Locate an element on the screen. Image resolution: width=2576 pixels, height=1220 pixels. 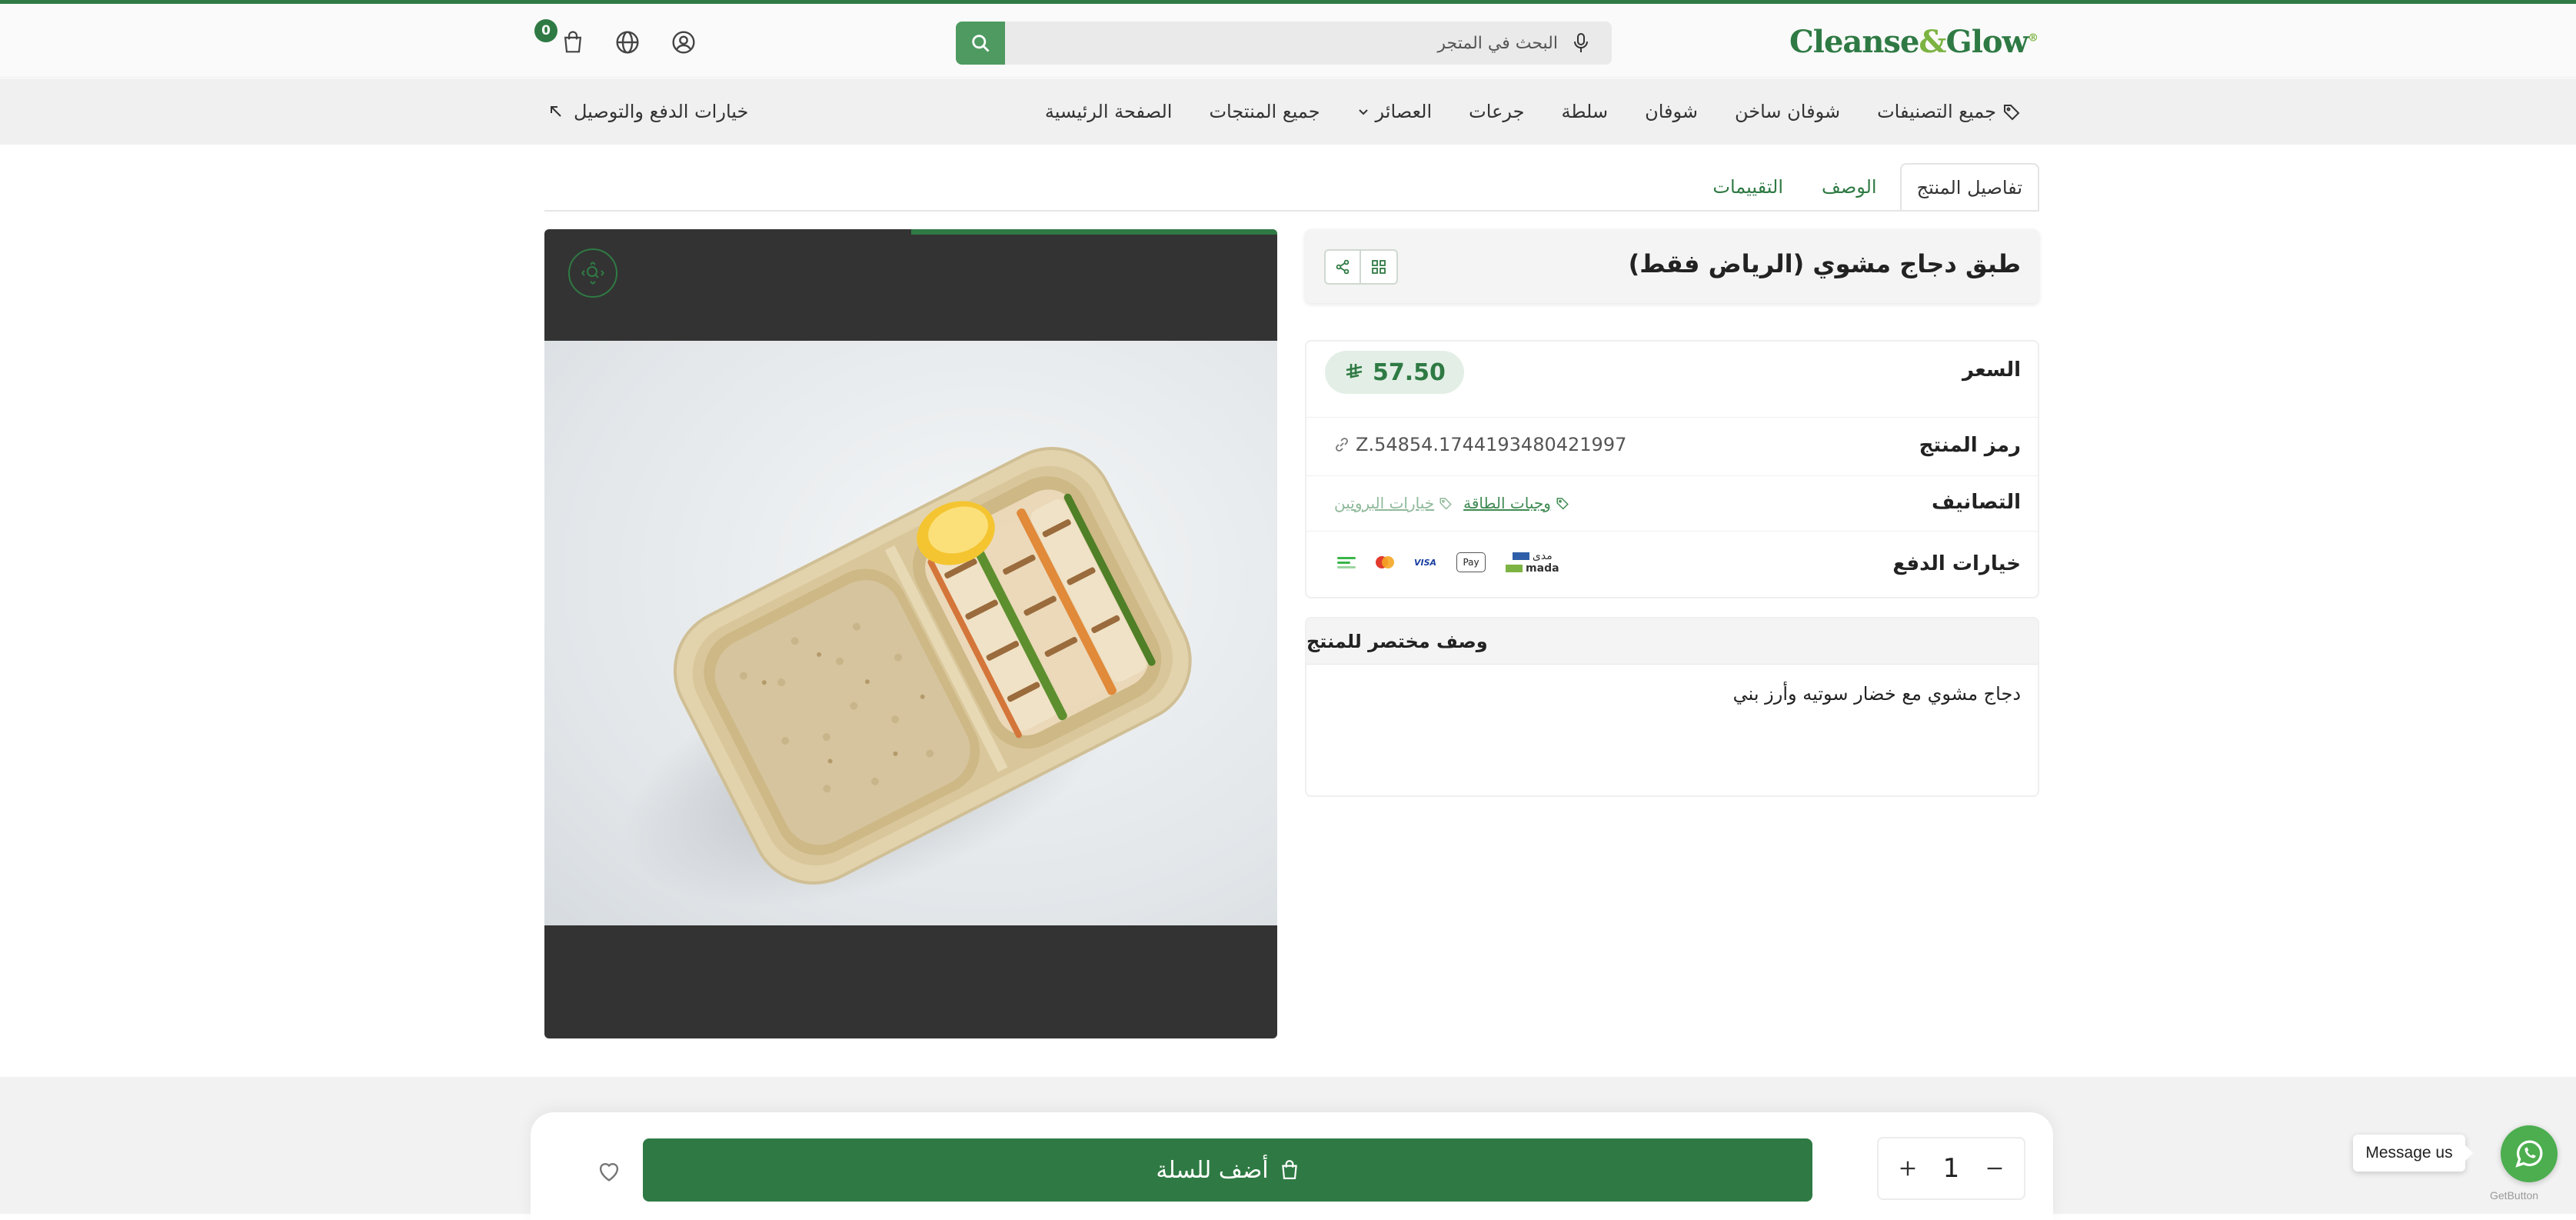
nav-item-hot-oats: شوفان ساخن is located at coordinates (1787, 112).